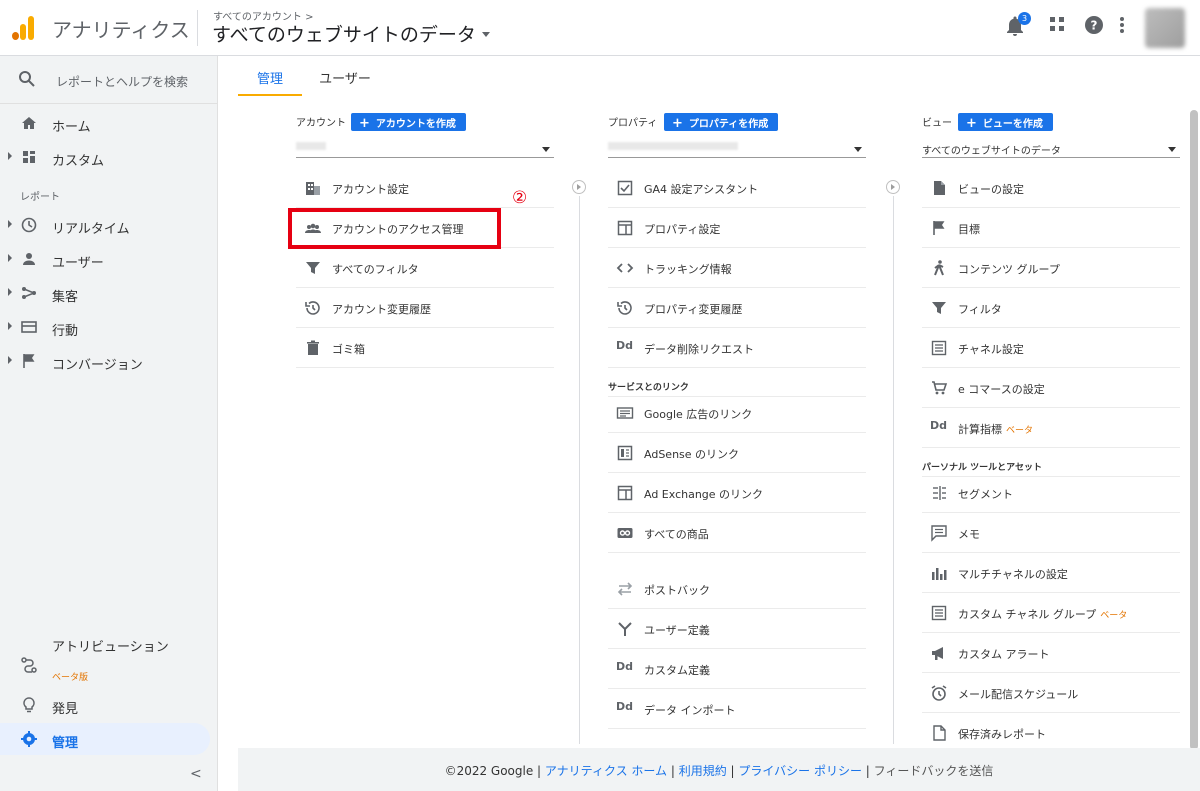 The height and width of the screenshot is (791, 1200). I want to click on clock-icon, so click(29, 225).